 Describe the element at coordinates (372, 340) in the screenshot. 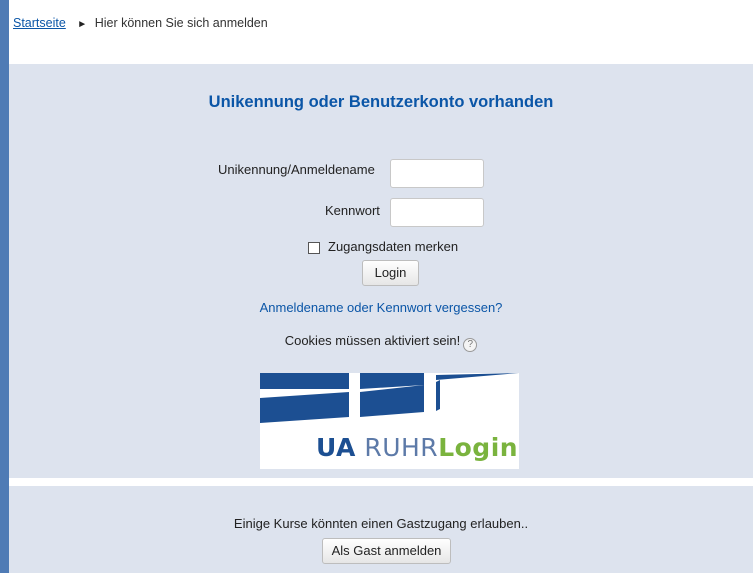

I see `cookies-notice-text: Cookies müssen aktiviert sein!` at that location.